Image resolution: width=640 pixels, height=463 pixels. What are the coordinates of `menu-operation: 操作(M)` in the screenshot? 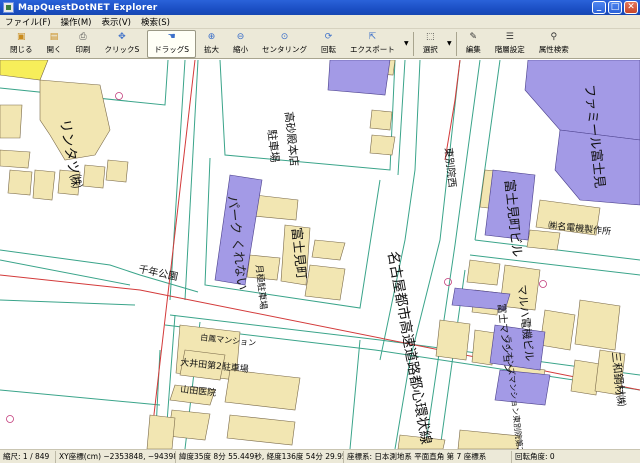 It's located at (76, 22).